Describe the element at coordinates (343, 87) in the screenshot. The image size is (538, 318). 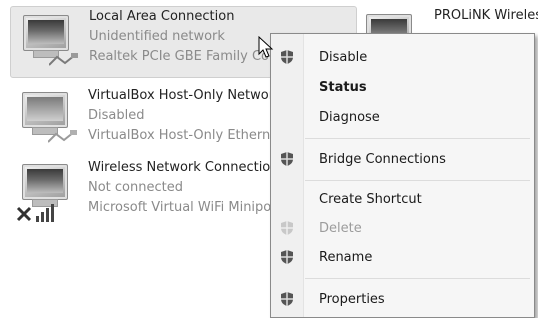
I see `menu-item-label: Status` at that location.